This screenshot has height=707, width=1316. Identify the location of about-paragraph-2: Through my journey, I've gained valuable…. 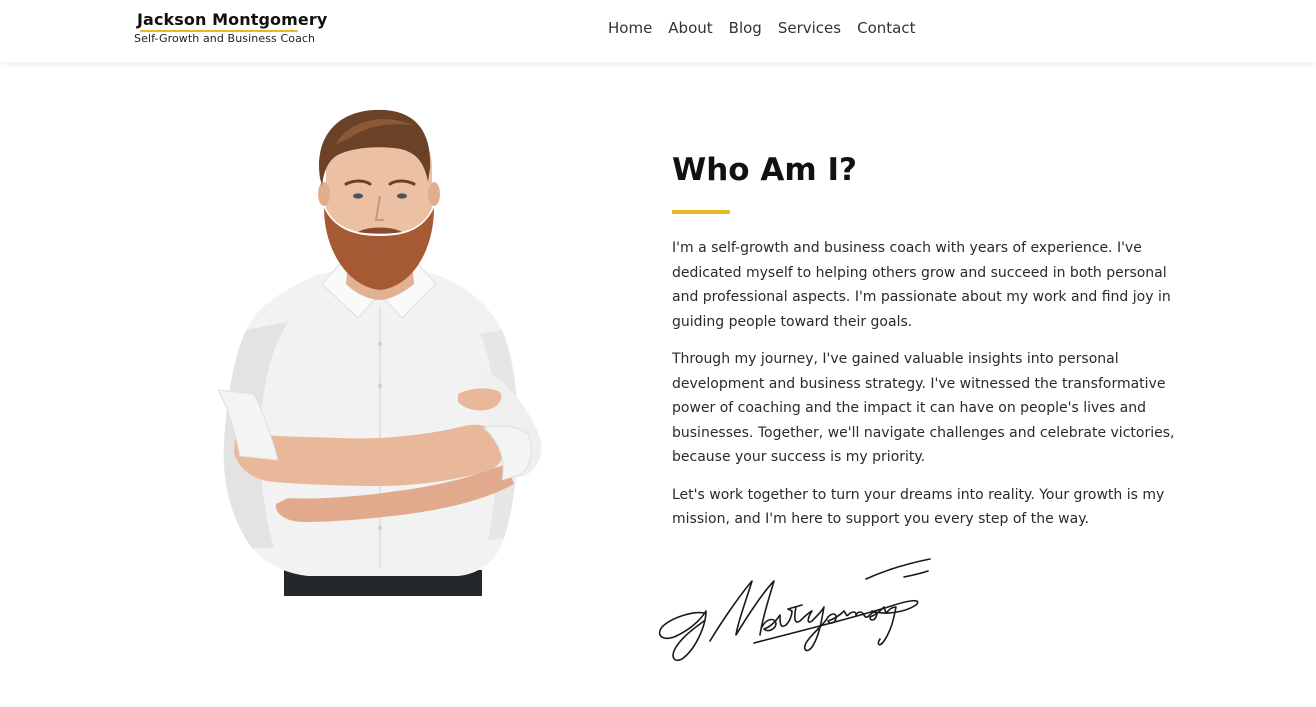
(923, 408).